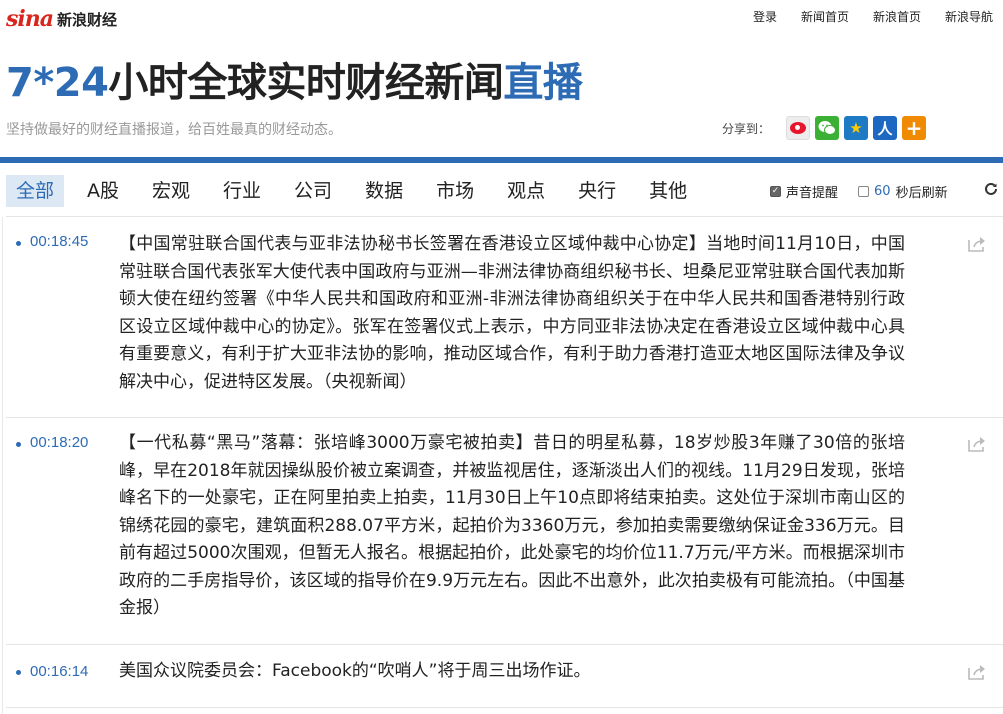 The width and height of the screenshot is (1003, 714). I want to click on top-bar: sina 新浪财经 登录 新闻首页 新浪首页 新浪导航, so click(501, 18).